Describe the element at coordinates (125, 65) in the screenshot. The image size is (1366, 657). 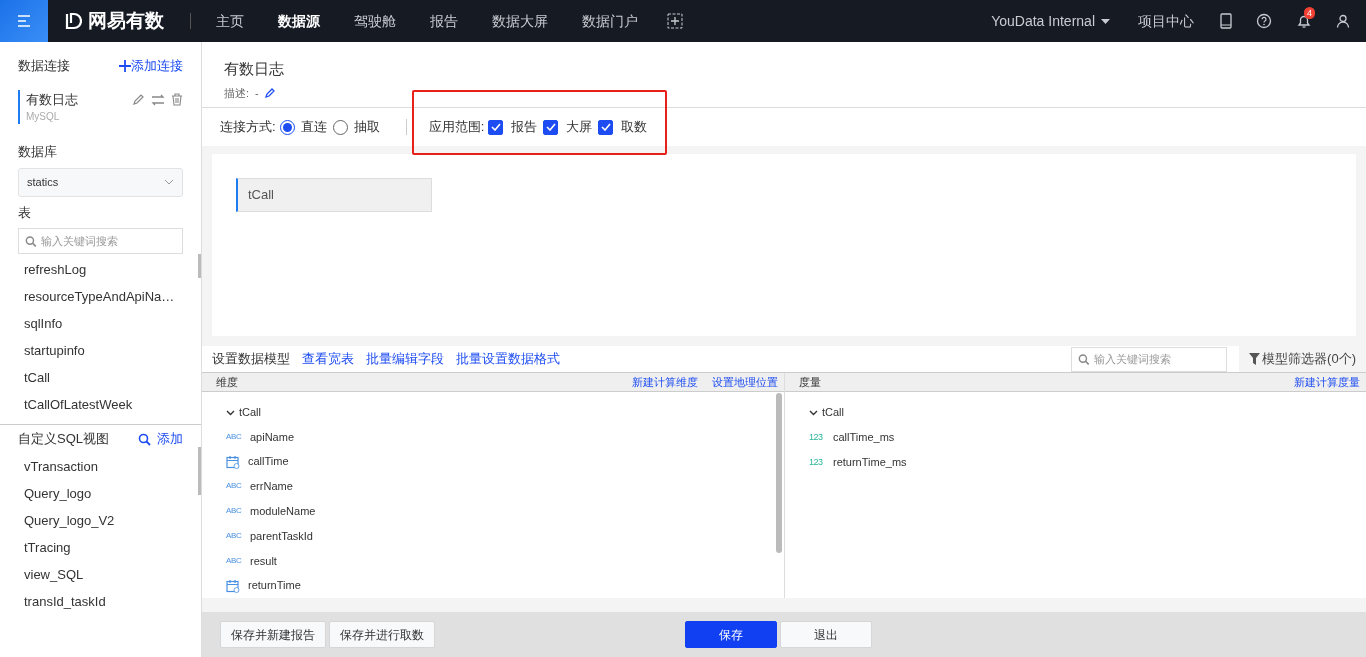
I see `plus-icon` at that location.